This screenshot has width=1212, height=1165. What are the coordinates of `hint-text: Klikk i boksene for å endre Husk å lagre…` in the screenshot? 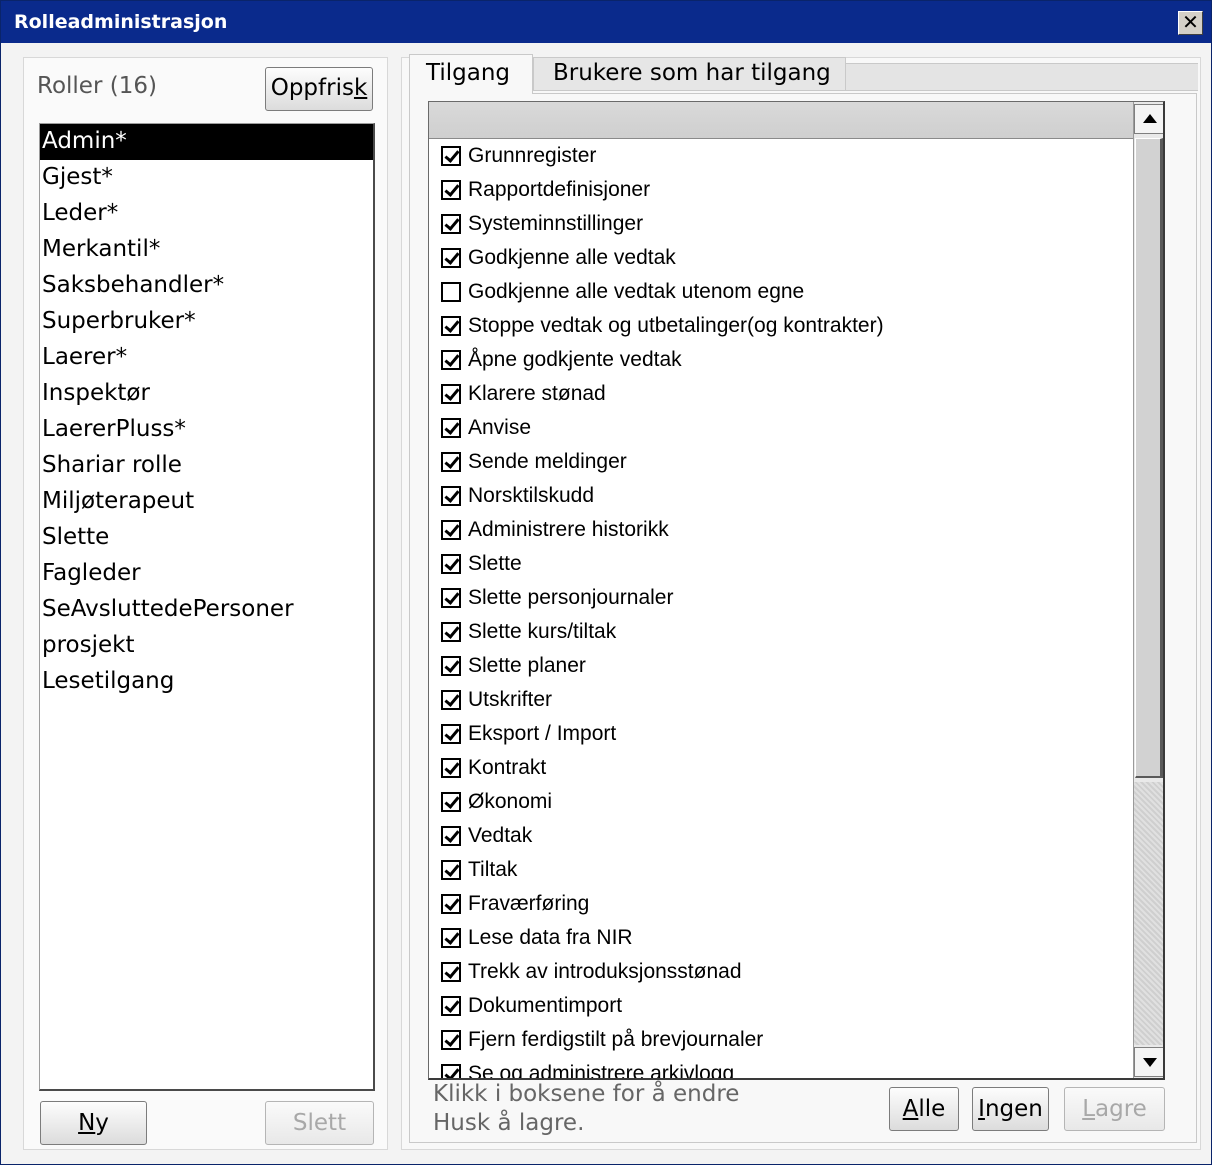 It's located at (586, 1109).